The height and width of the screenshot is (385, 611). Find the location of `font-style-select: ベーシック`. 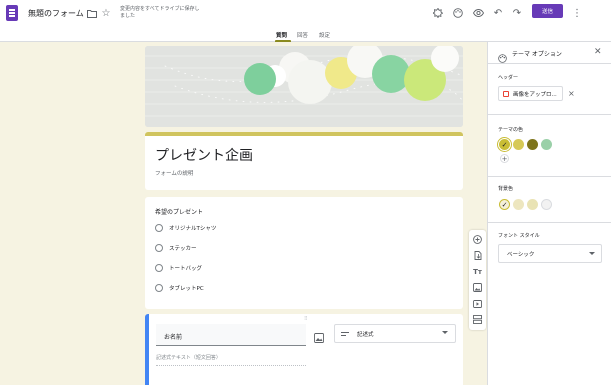

font-style-select: ベーシック is located at coordinates (550, 253).